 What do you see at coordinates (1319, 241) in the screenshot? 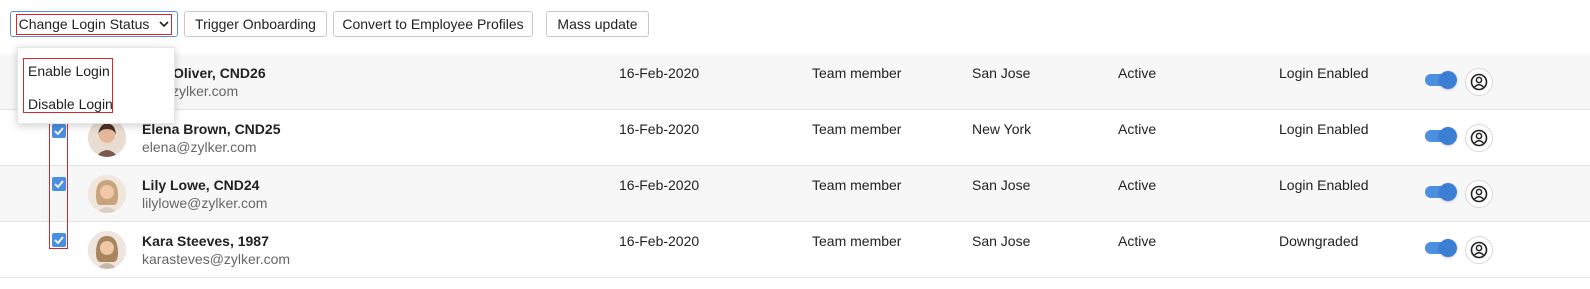
I see `login-status-cell: Downgraded` at bounding box center [1319, 241].